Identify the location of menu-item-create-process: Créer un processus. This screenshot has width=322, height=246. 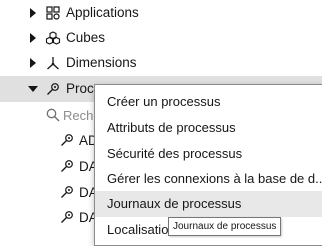
(208, 102).